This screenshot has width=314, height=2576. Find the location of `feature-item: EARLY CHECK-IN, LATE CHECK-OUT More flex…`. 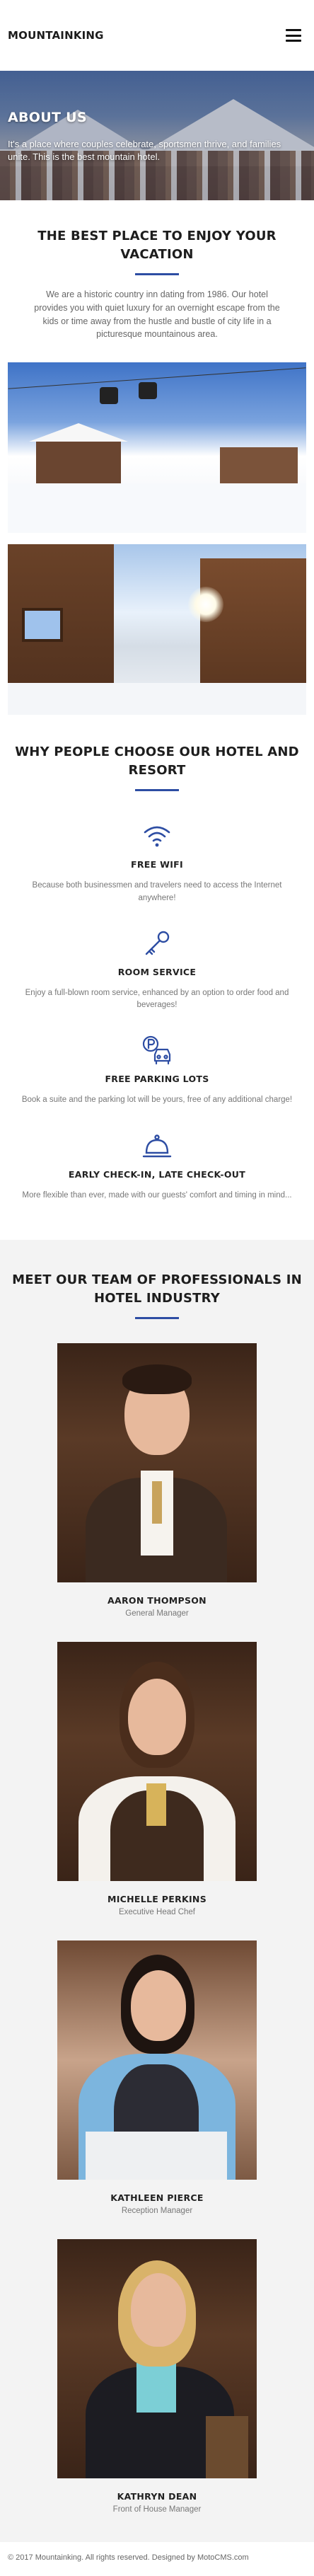

feature-item: EARLY CHECK-IN, LATE CHECK-OUT More flex… is located at coordinates (157, 1161).